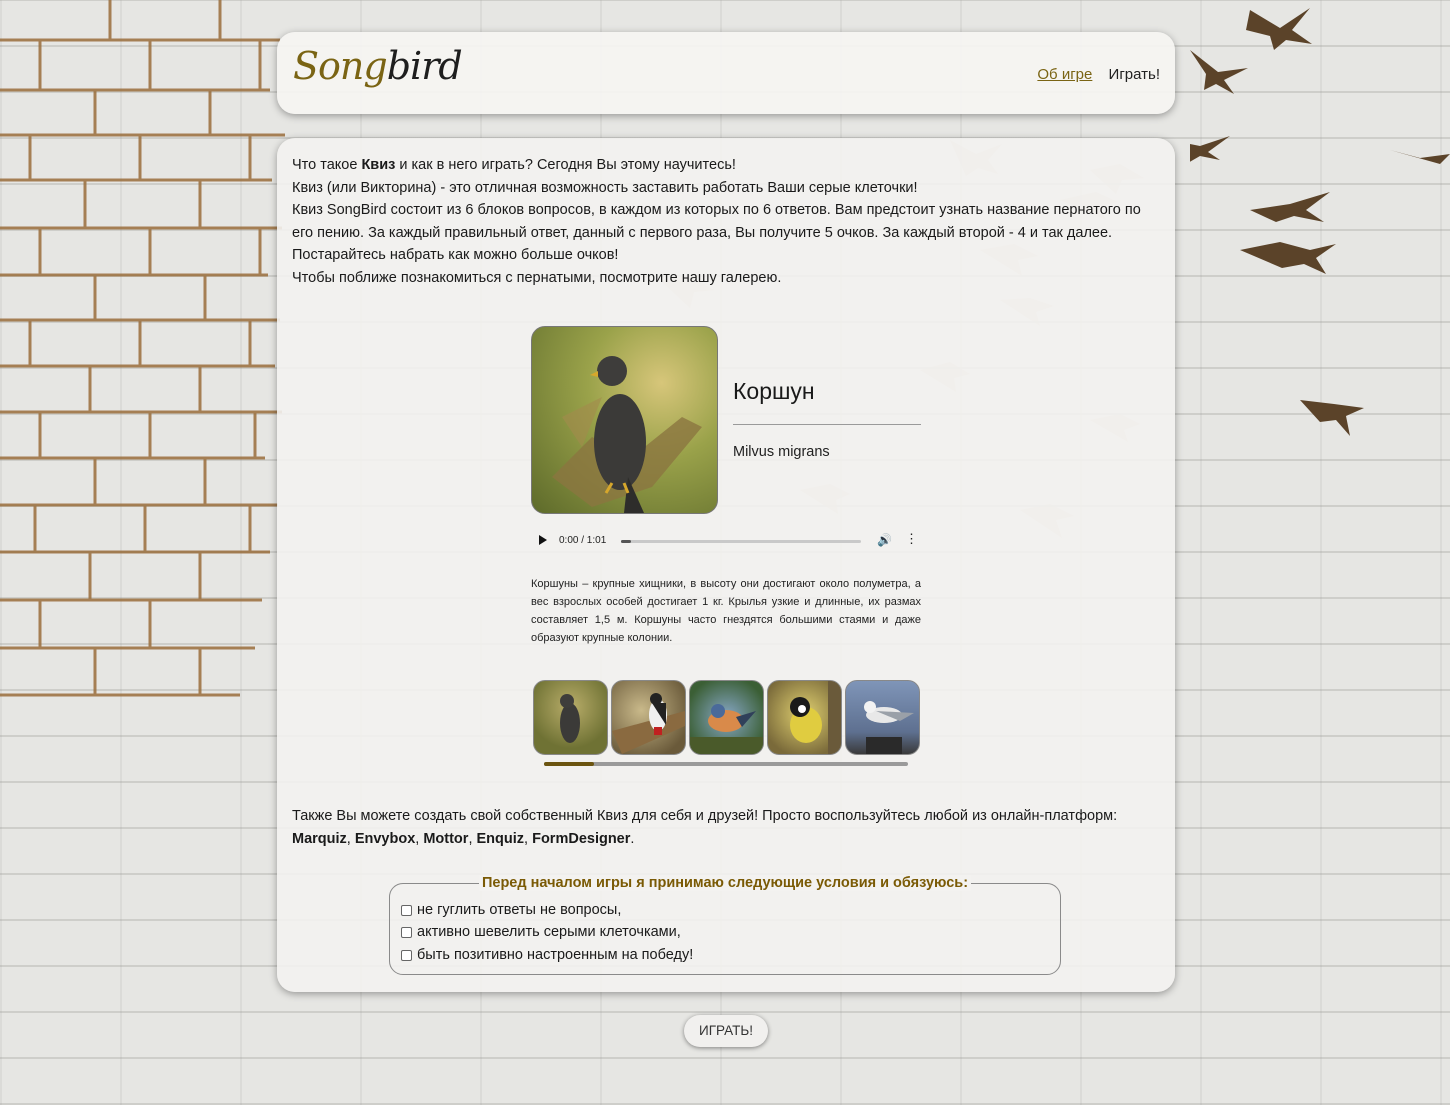 This screenshot has height=1105, width=1450. I want to click on audio-progress-fill, so click(626, 541).